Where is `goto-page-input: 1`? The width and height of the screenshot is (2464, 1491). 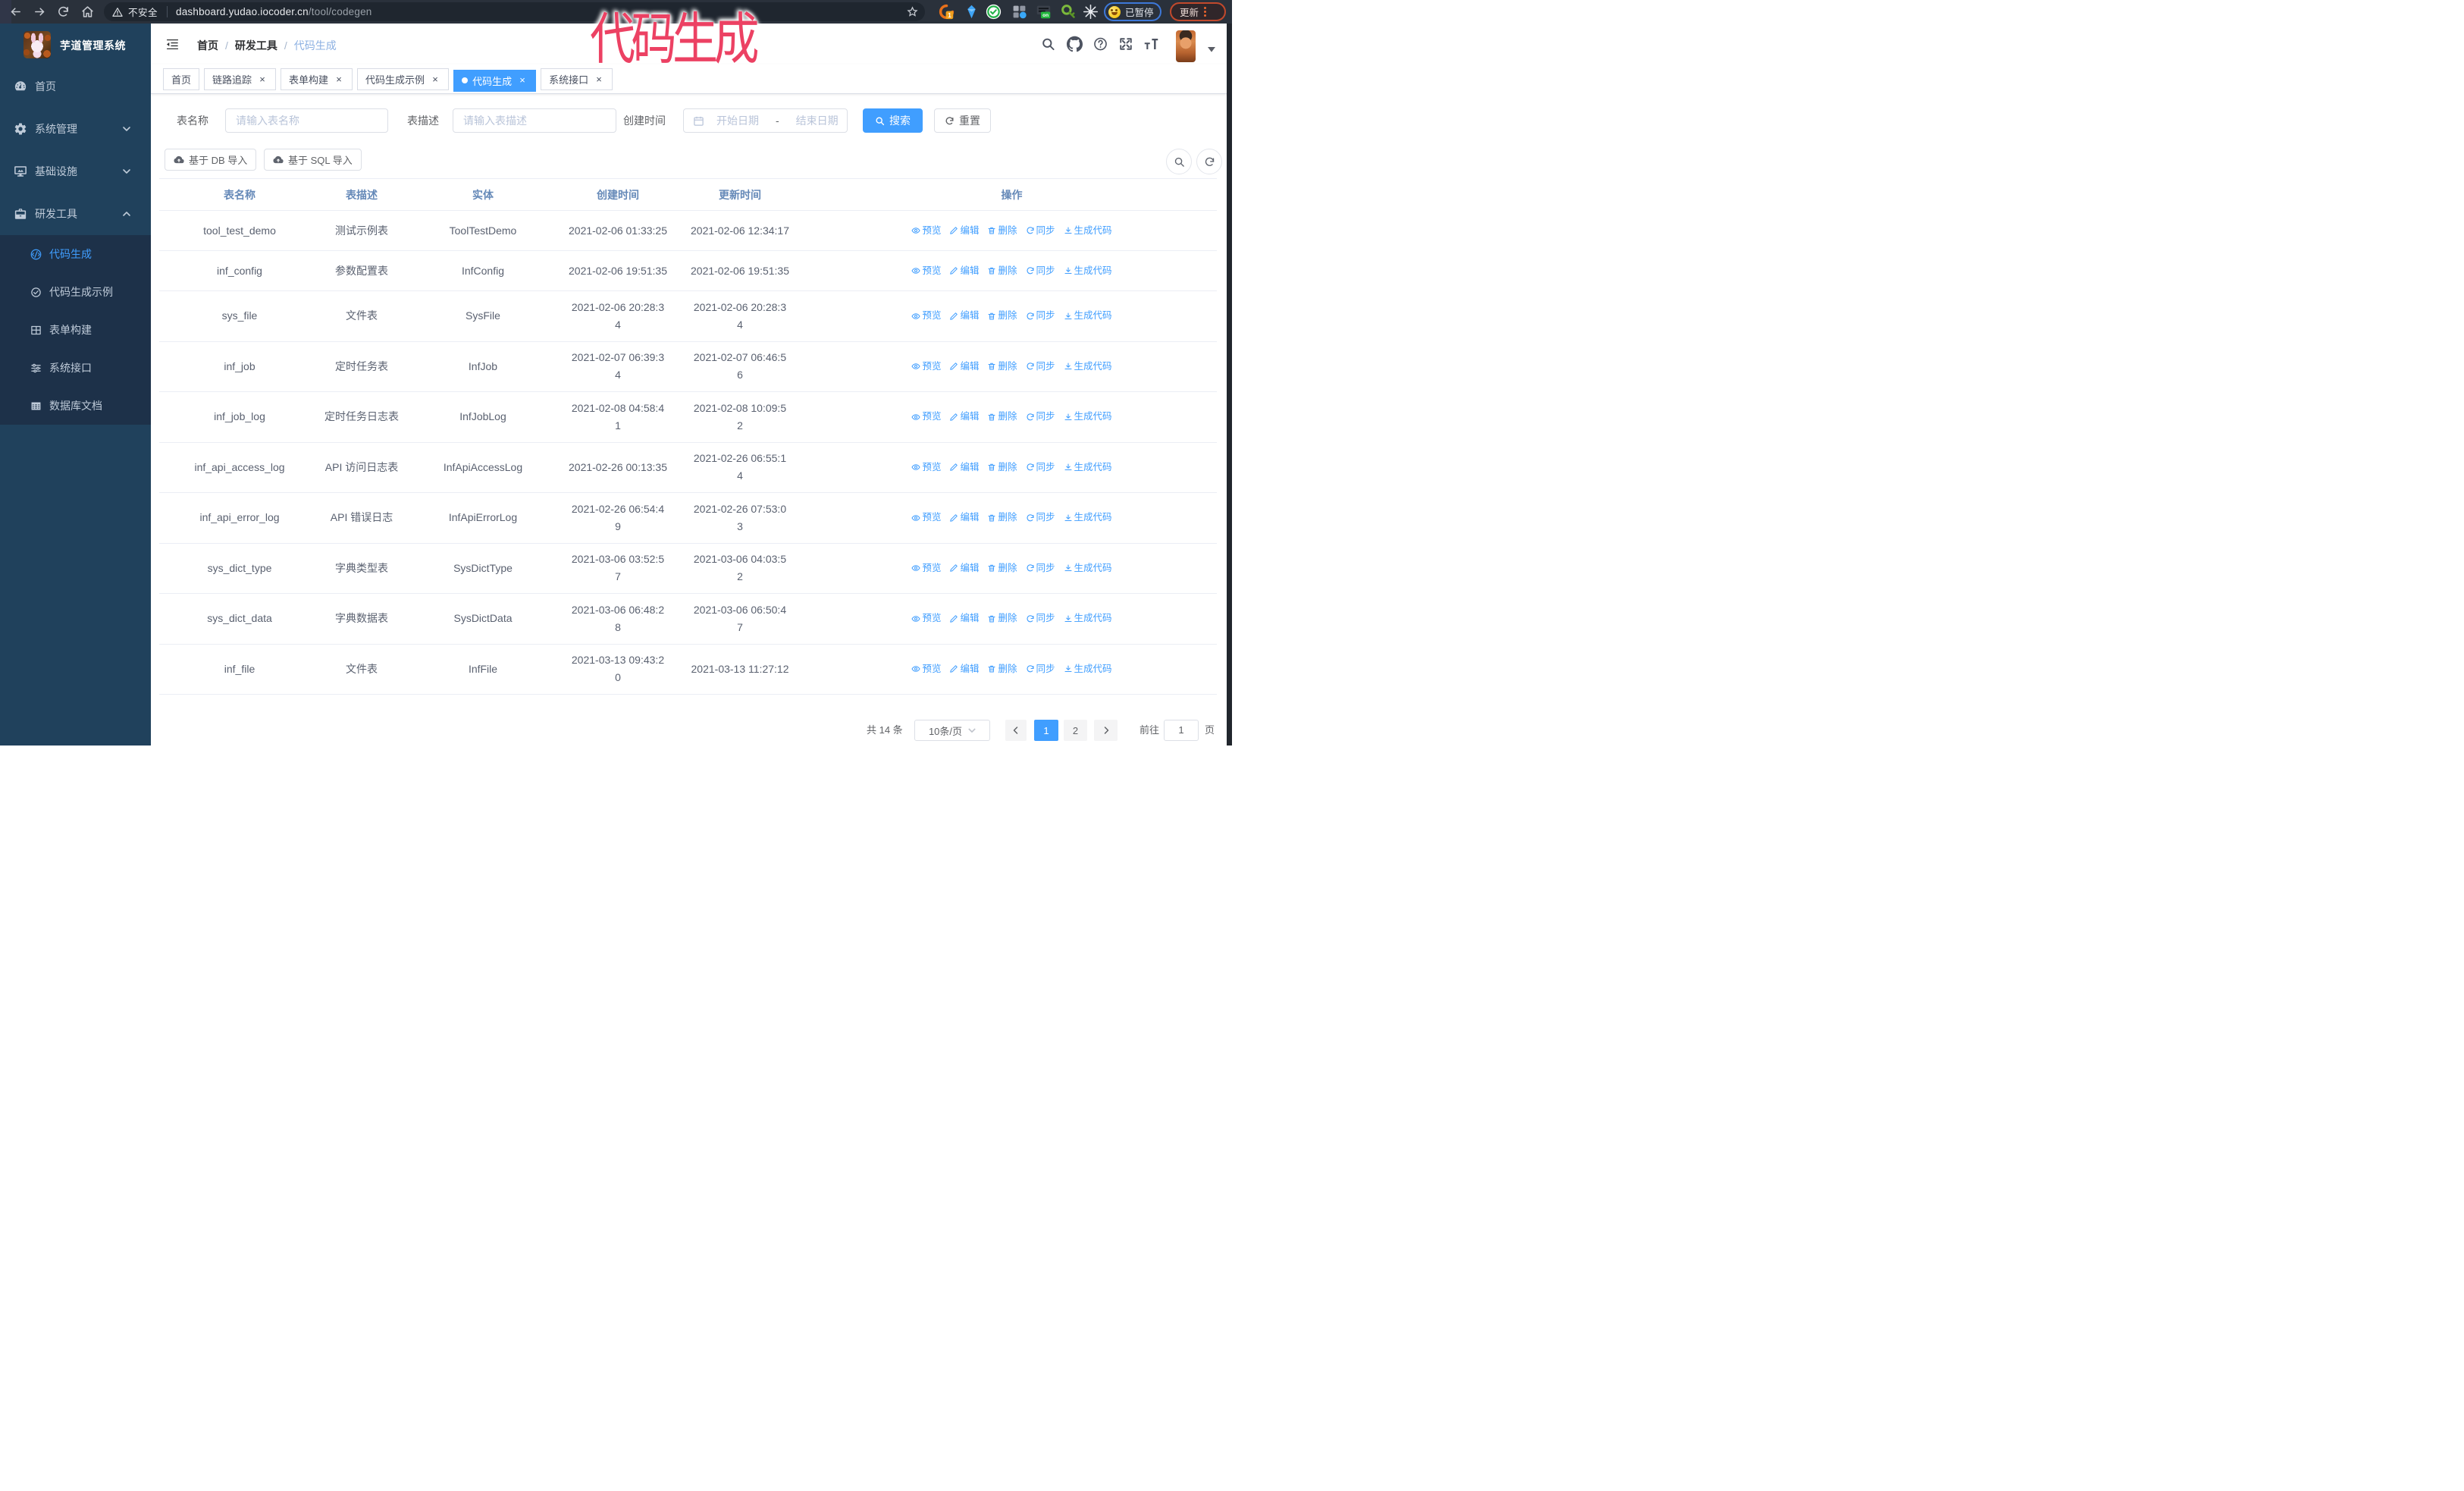
goto-page-input: 1 is located at coordinates (1181, 730).